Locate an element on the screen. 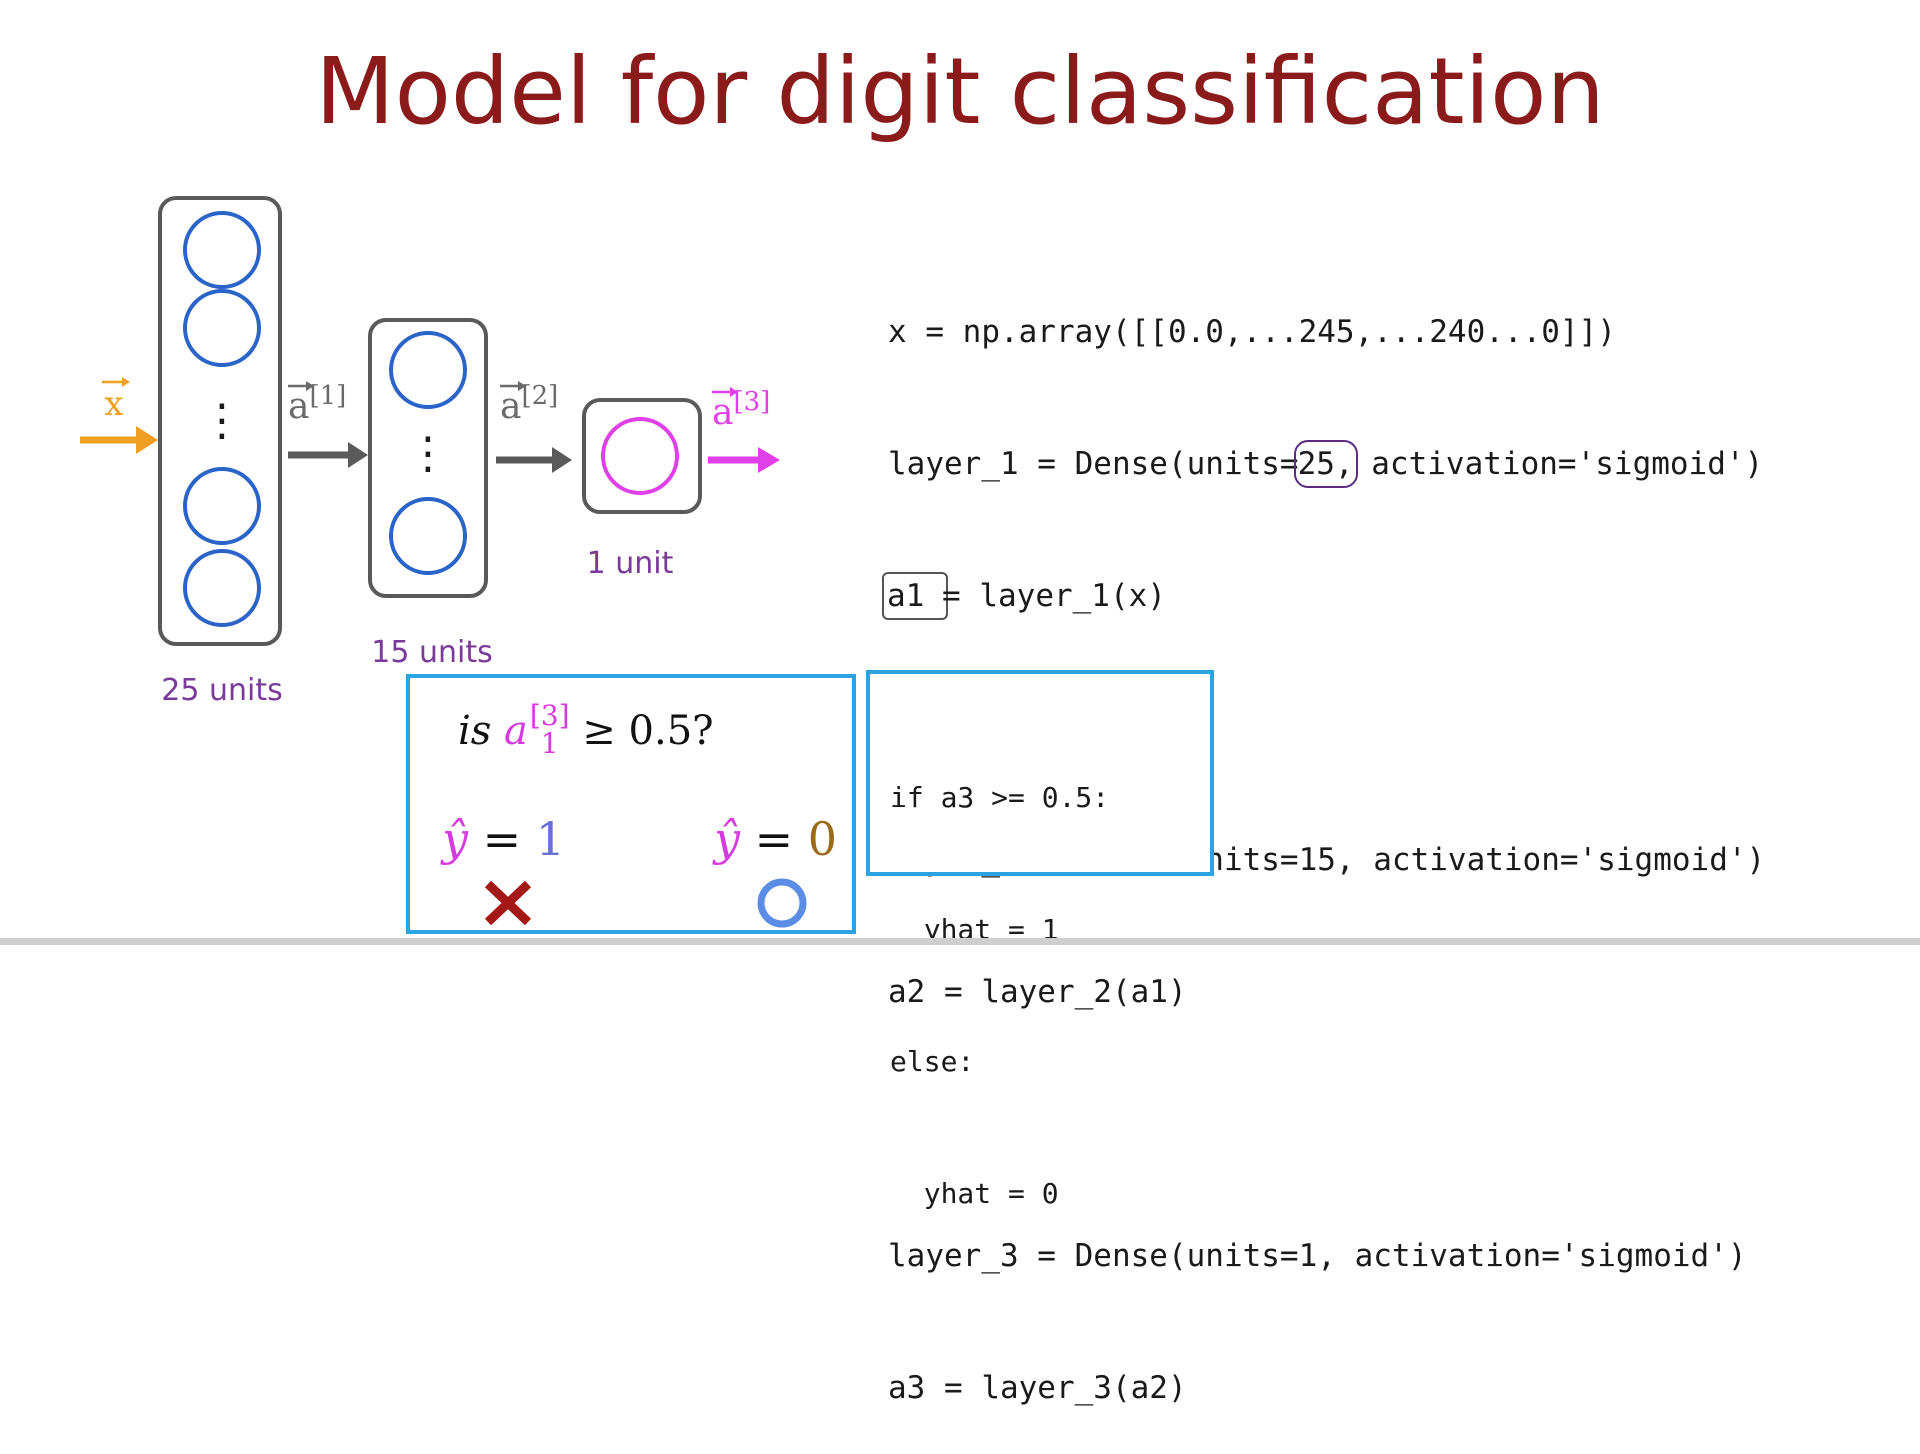 Image resolution: width=1920 pixels, height=1454 pixels. layer-2-ellipsis: ⋮ is located at coordinates (428, 453).